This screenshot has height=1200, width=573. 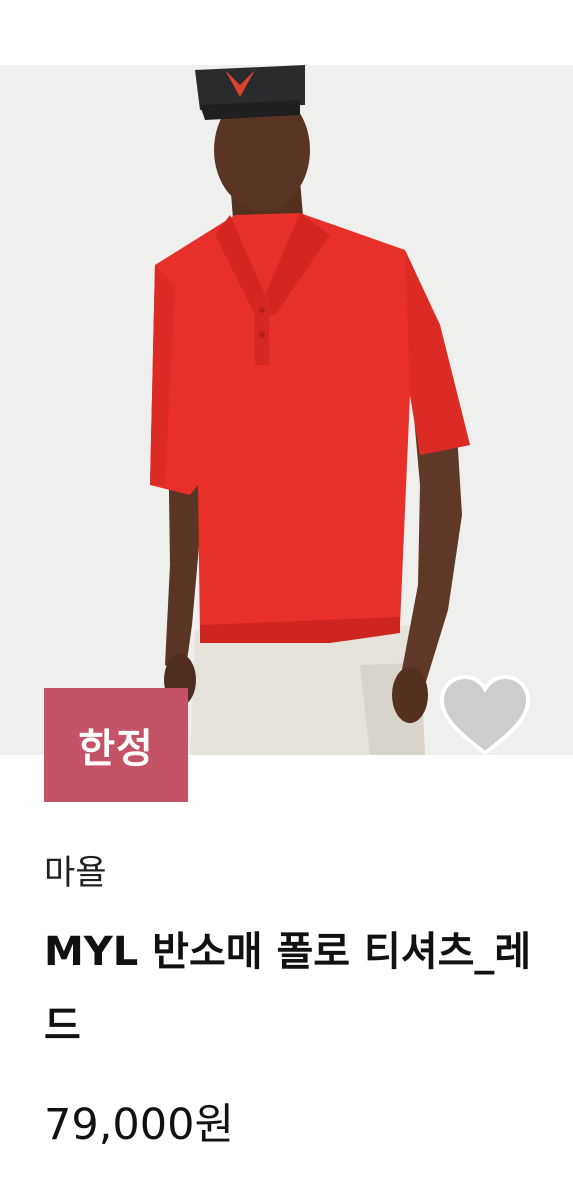 What do you see at coordinates (294, 989) in the screenshot?
I see `product-title: MYL 반소매 폴로 티셔츠_레드` at bounding box center [294, 989].